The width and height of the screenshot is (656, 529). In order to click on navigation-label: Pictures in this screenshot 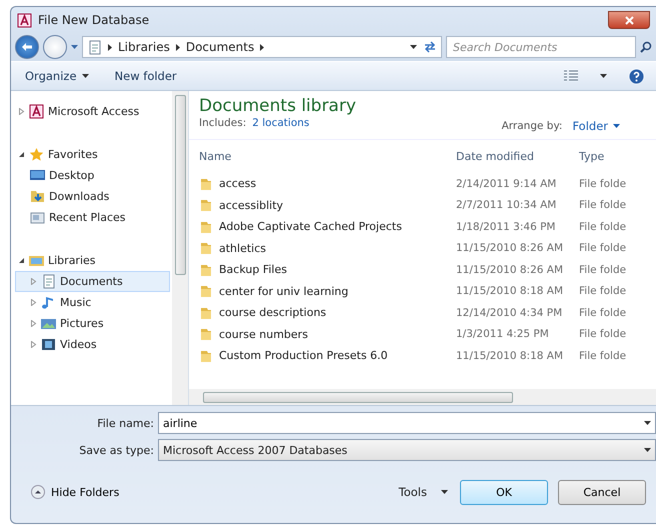, I will do `click(82, 323)`.